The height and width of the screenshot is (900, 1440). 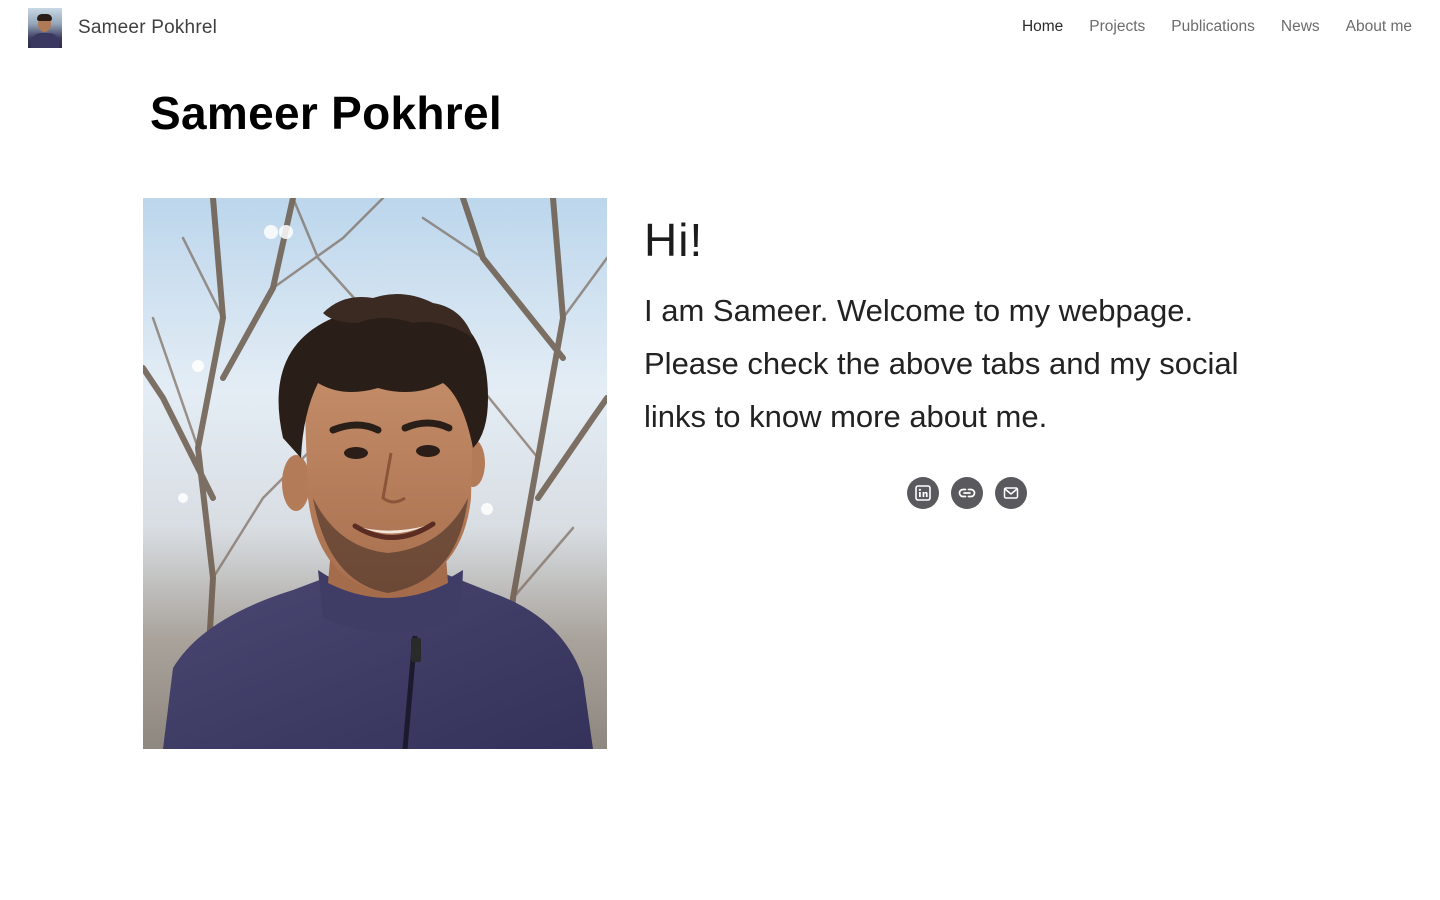 I want to click on nav-link-home: Home, so click(x=1042, y=27).